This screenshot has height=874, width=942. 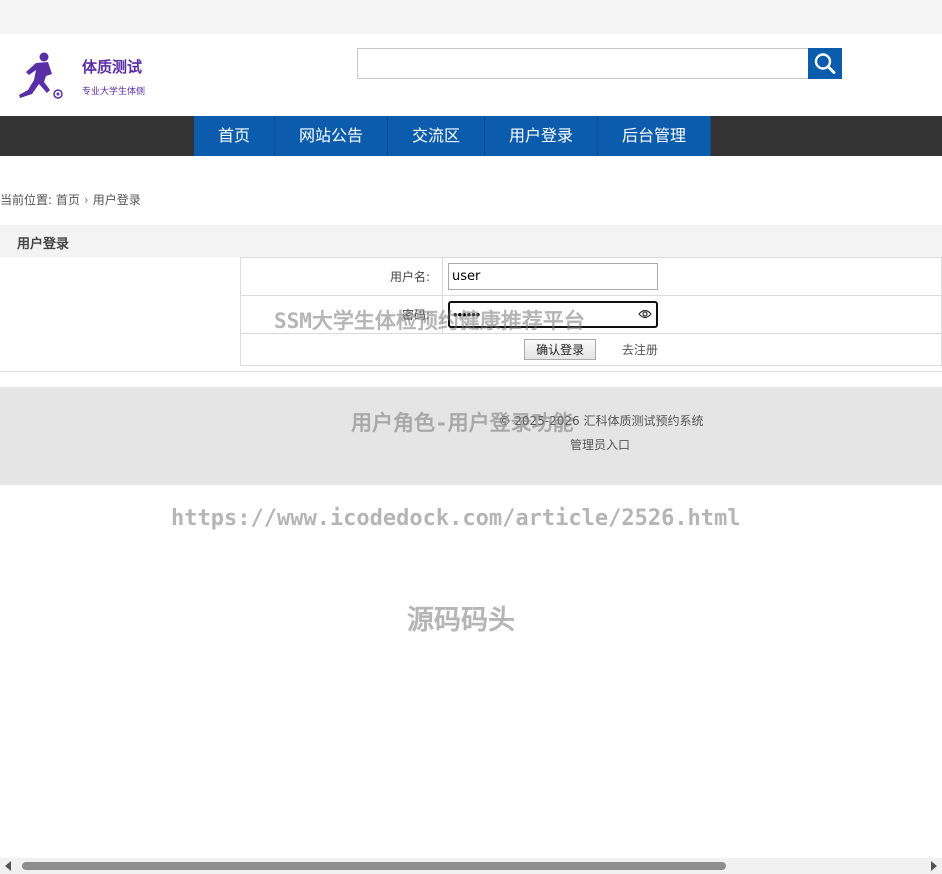 I want to click on divider, so click(x=471, y=371).